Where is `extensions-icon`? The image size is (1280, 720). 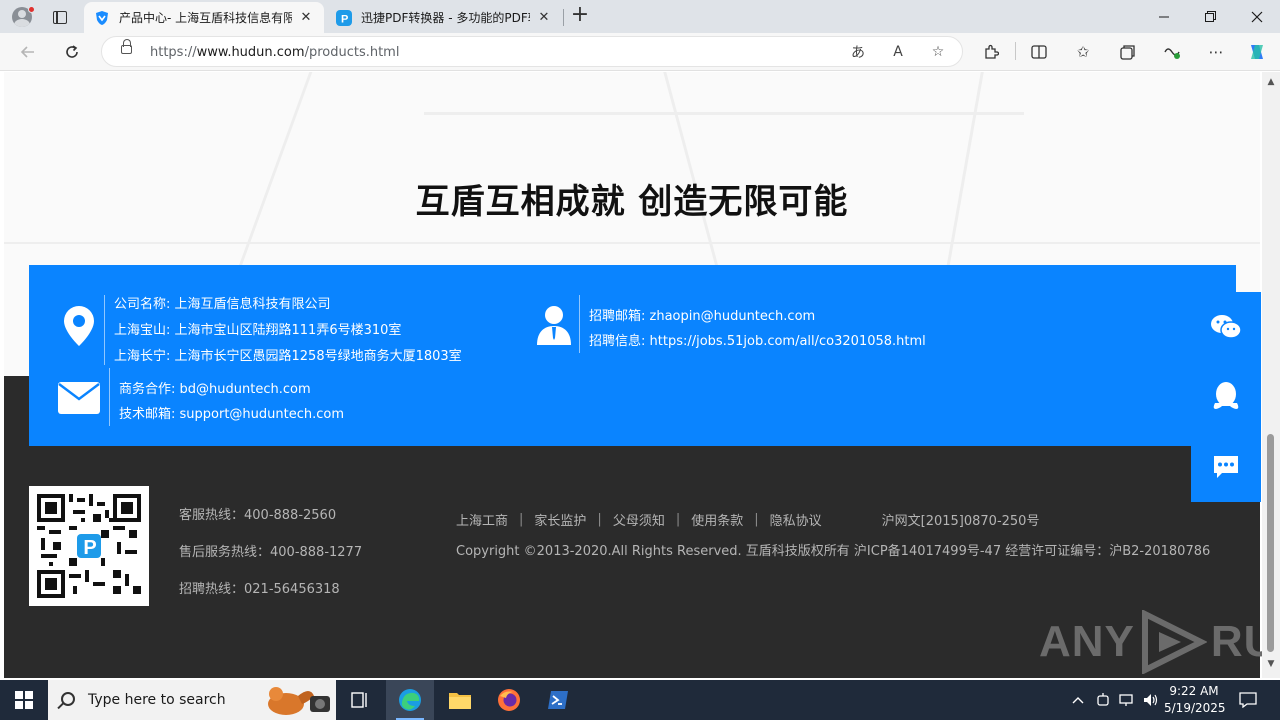 extensions-icon is located at coordinates (991, 52).